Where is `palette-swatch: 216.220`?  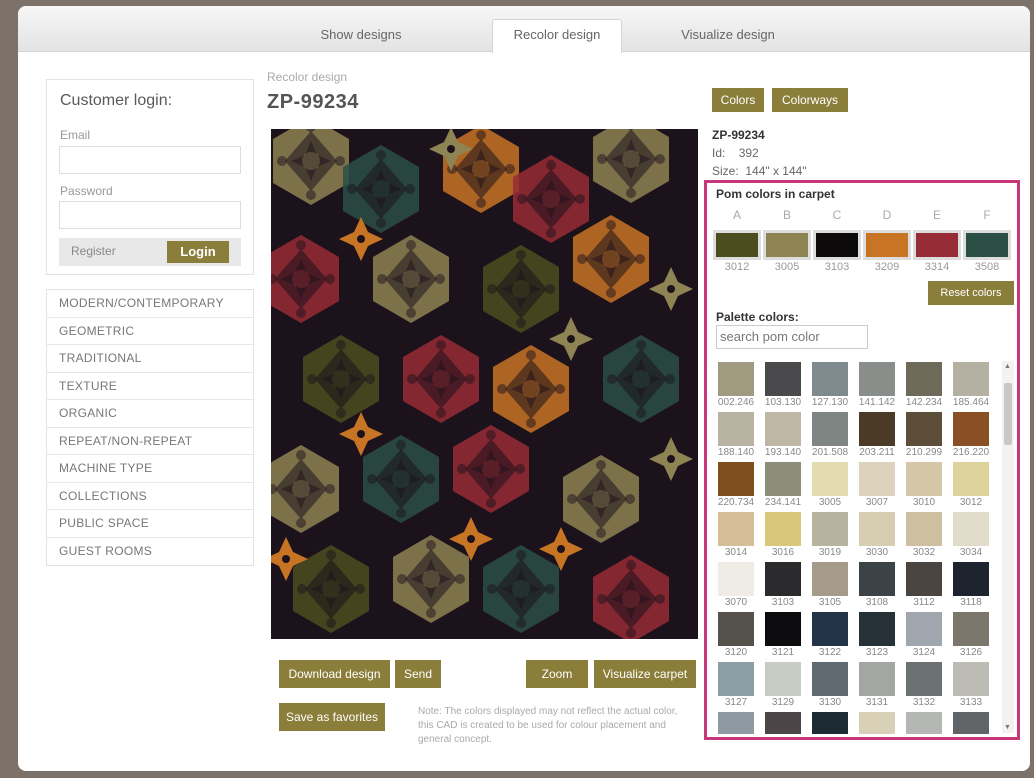 palette-swatch: 216.220 is located at coordinates (971, 435).